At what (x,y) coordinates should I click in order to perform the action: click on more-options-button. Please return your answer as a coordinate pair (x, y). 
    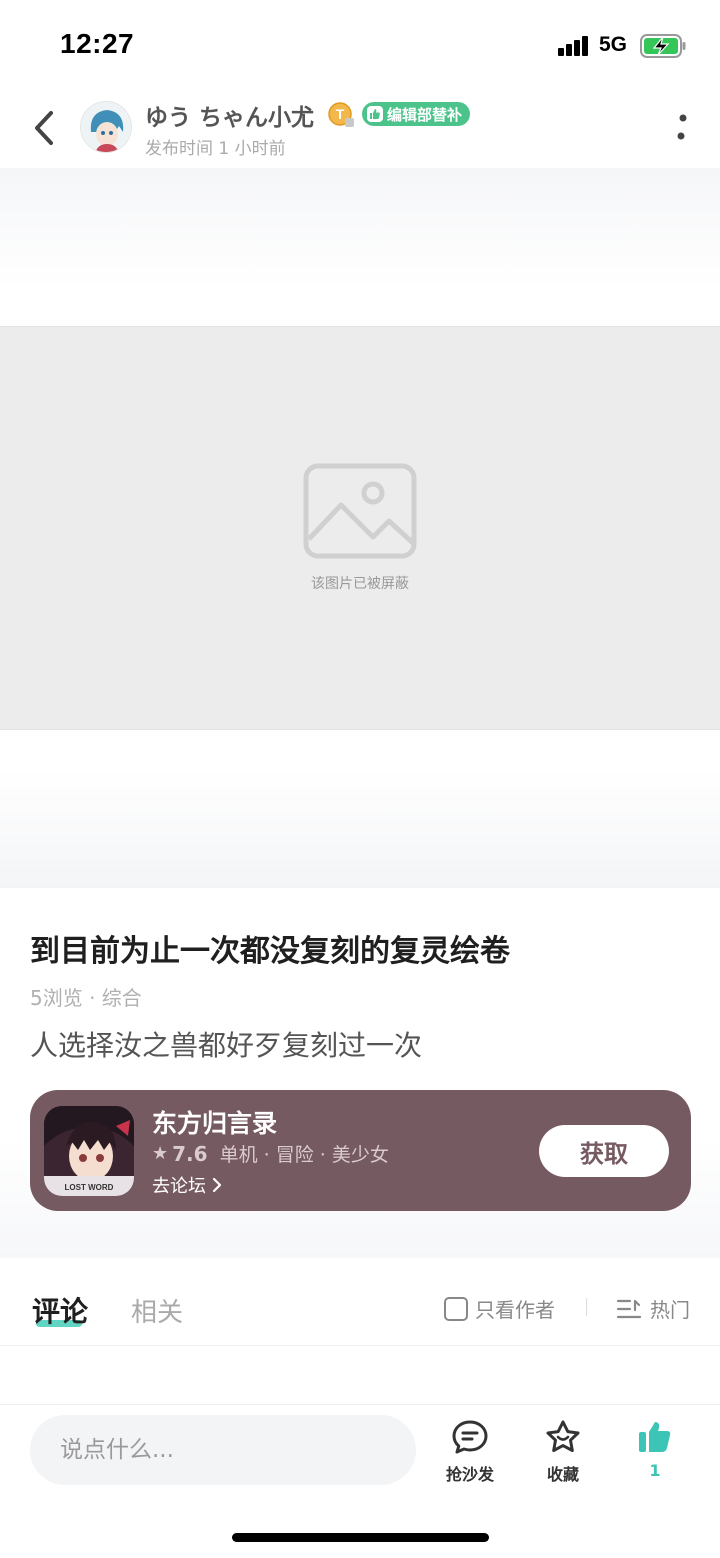
    Looking at the image, I should click on (682, 128).